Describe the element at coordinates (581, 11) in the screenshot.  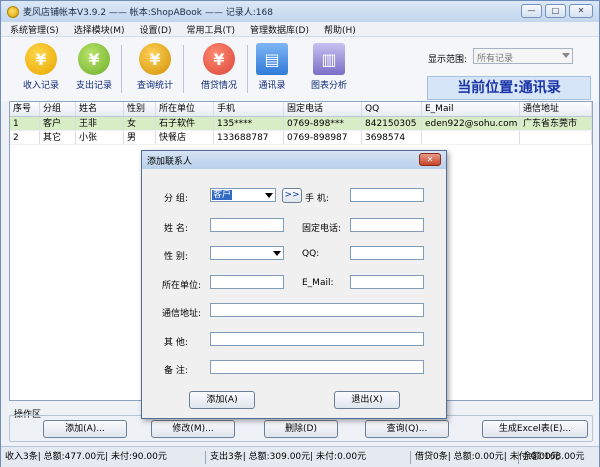
I see `close-button: ✕` at that location.